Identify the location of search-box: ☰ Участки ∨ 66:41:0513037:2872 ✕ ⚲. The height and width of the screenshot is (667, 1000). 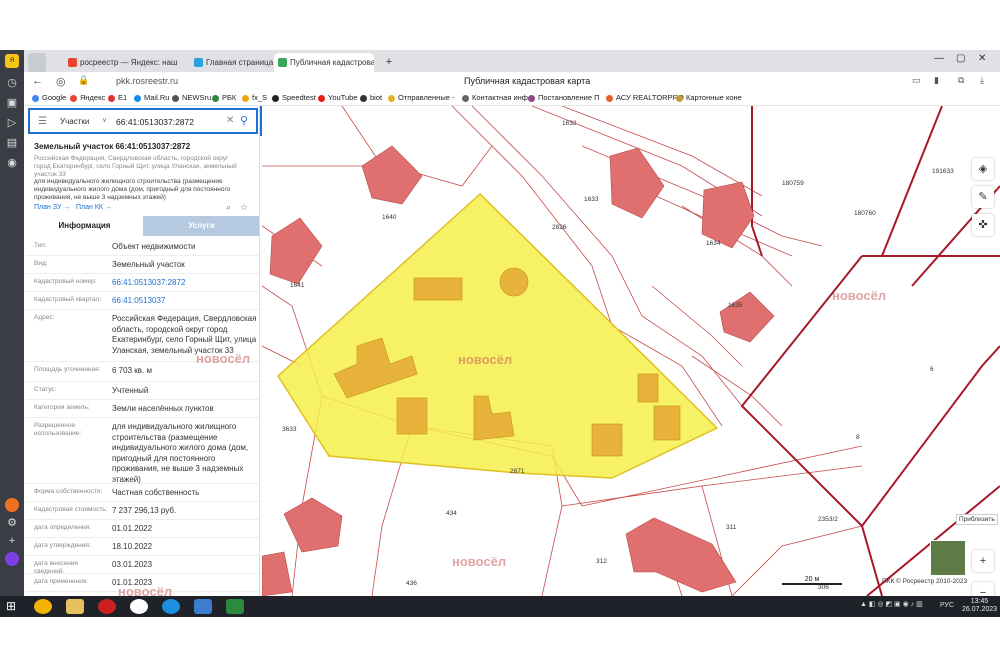
(143, 121).